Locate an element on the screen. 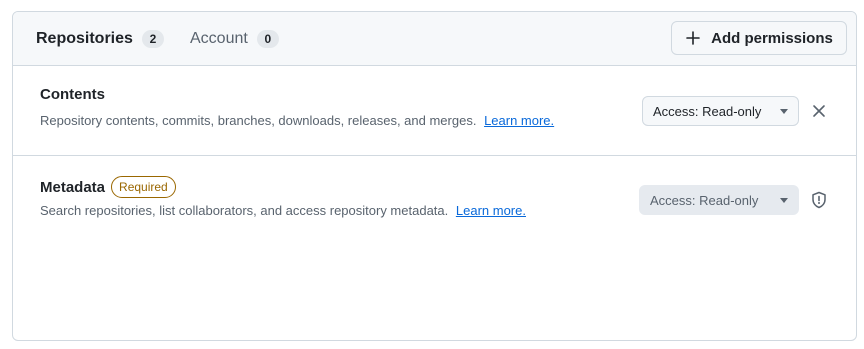 The width and height of the screenshot is (864, 349). access-dropdown: Access: Read-only is located at coordinates (720, 111).